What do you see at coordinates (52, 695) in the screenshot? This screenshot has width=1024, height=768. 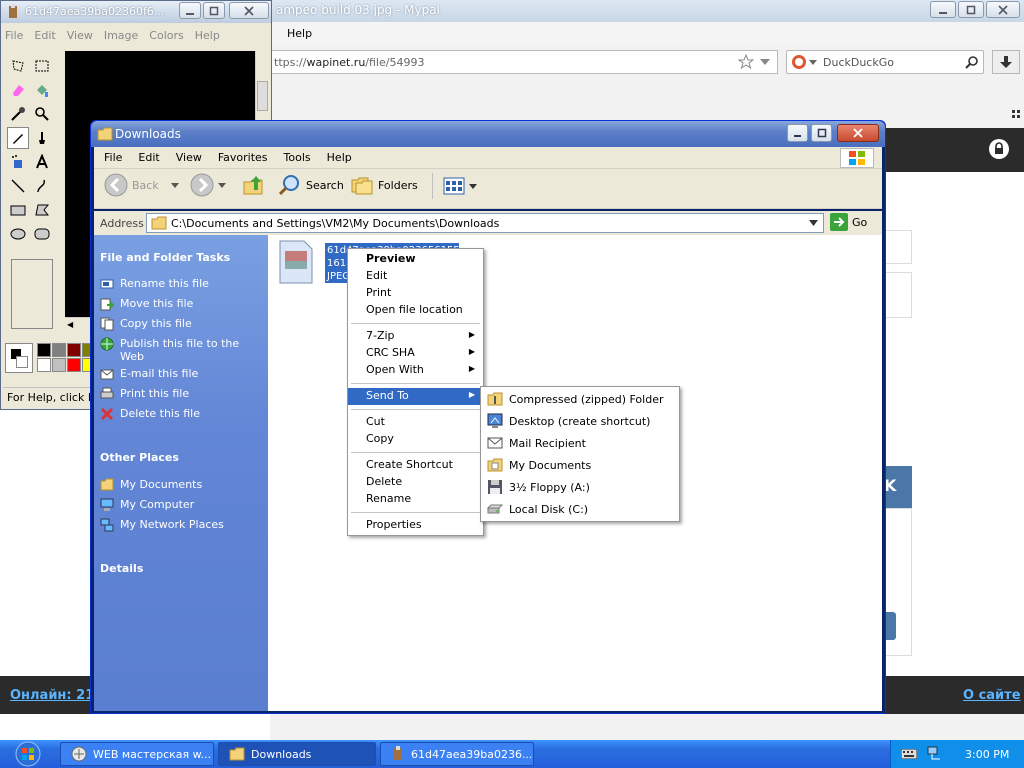 I see `online-count-link: Онлайн: 21` at bounding box center [52, 695].